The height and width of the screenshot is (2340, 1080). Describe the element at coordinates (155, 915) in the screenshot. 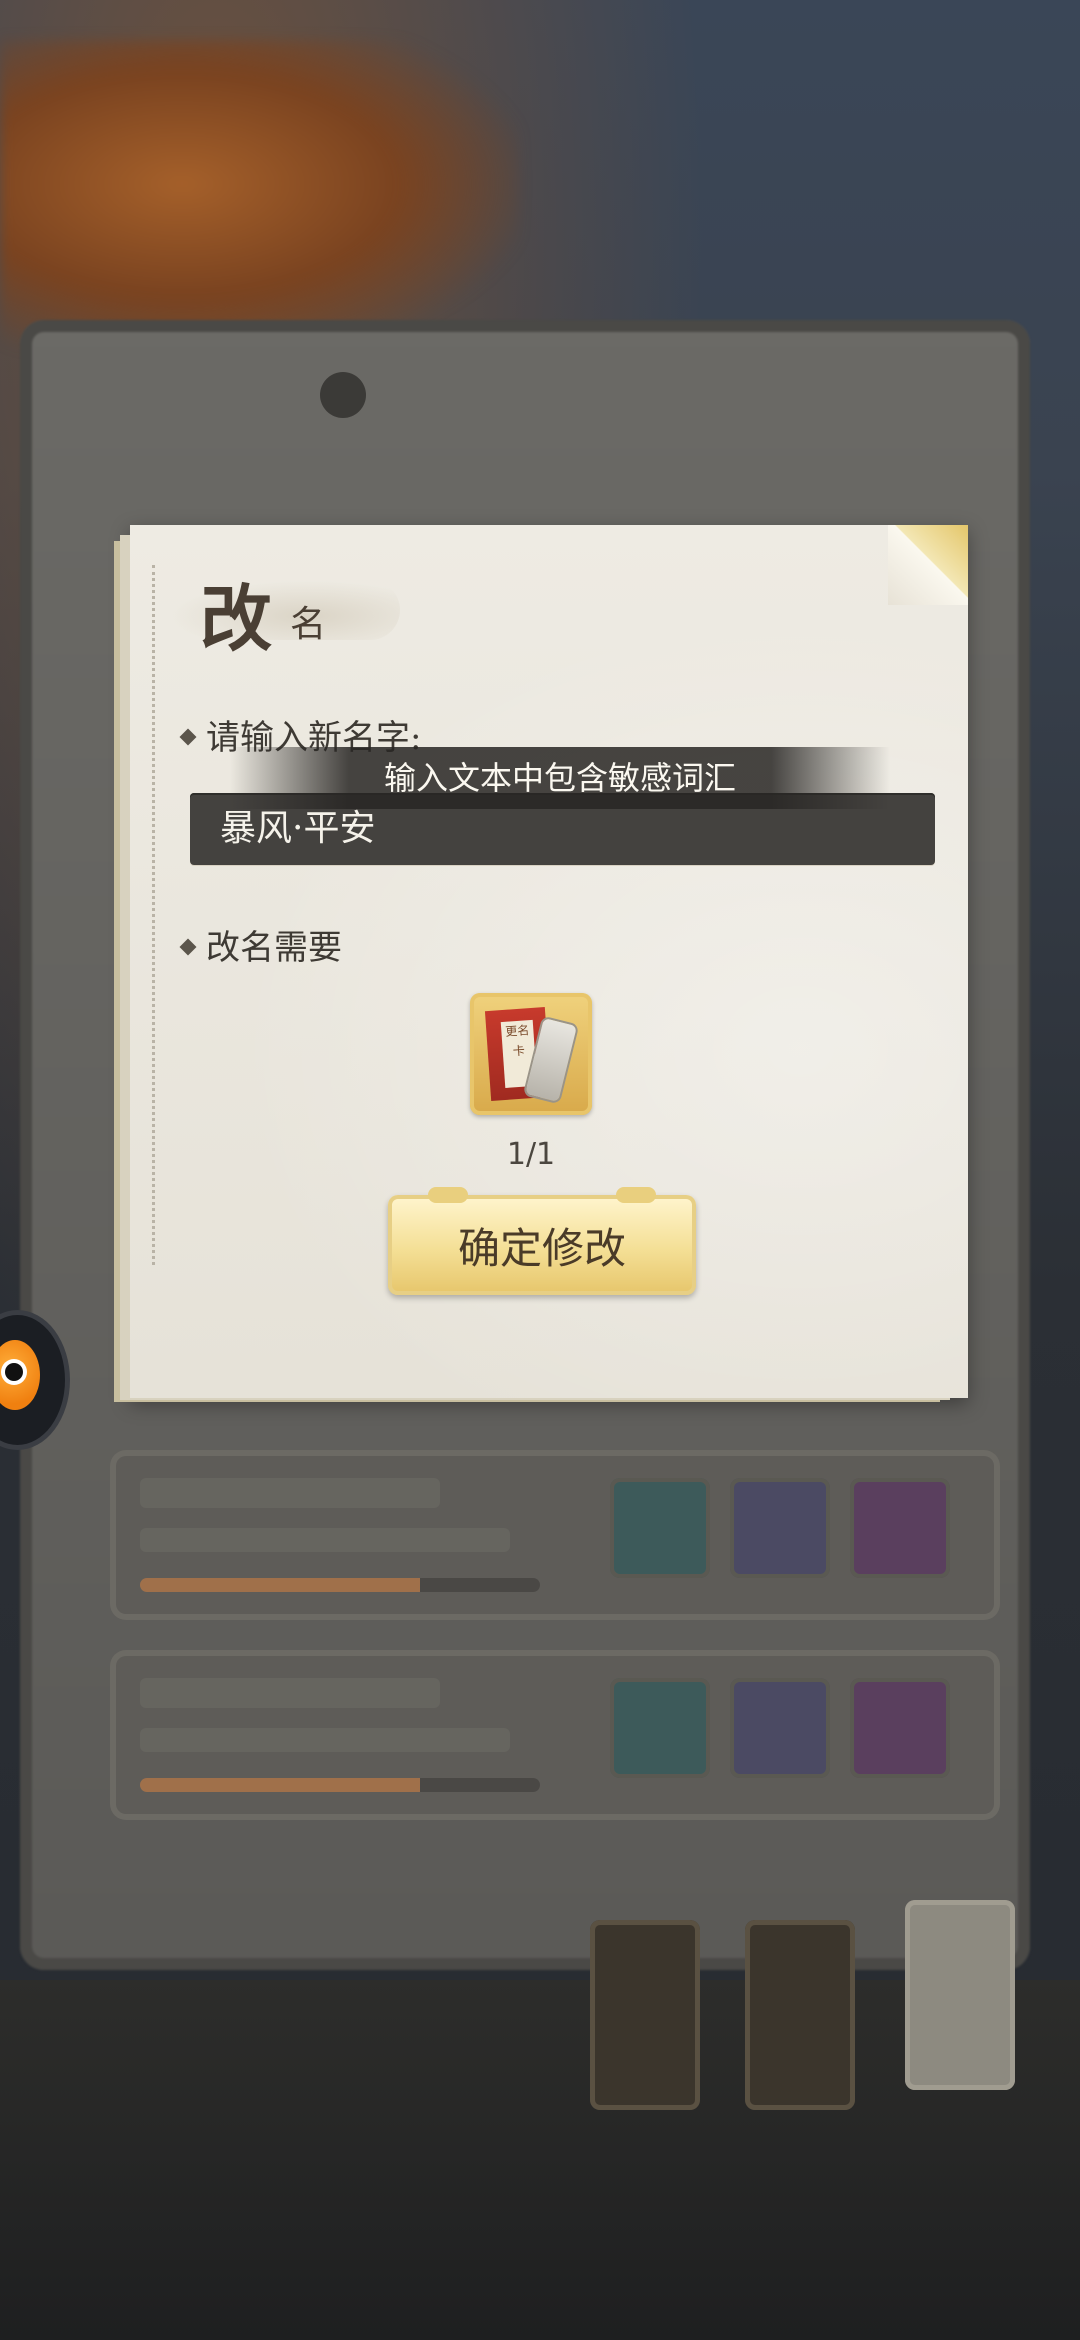

I see `spine-dots` at that location.